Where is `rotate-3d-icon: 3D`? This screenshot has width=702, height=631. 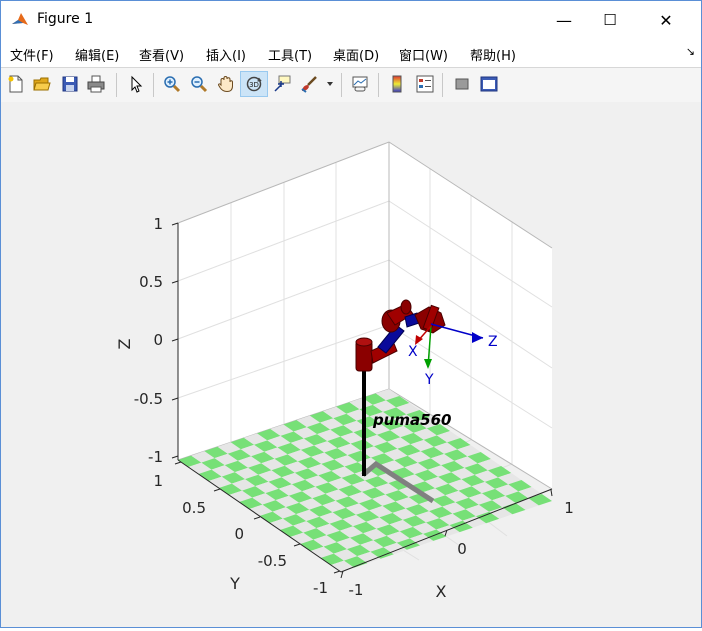
rotate-3d-icon: 3D is located at coordinates (254, 84).